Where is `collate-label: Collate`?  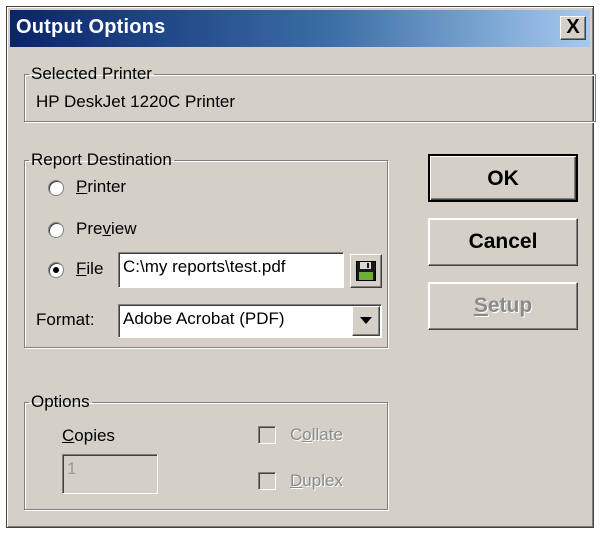
collate-label: Collate is located at coordinates (316, 435).